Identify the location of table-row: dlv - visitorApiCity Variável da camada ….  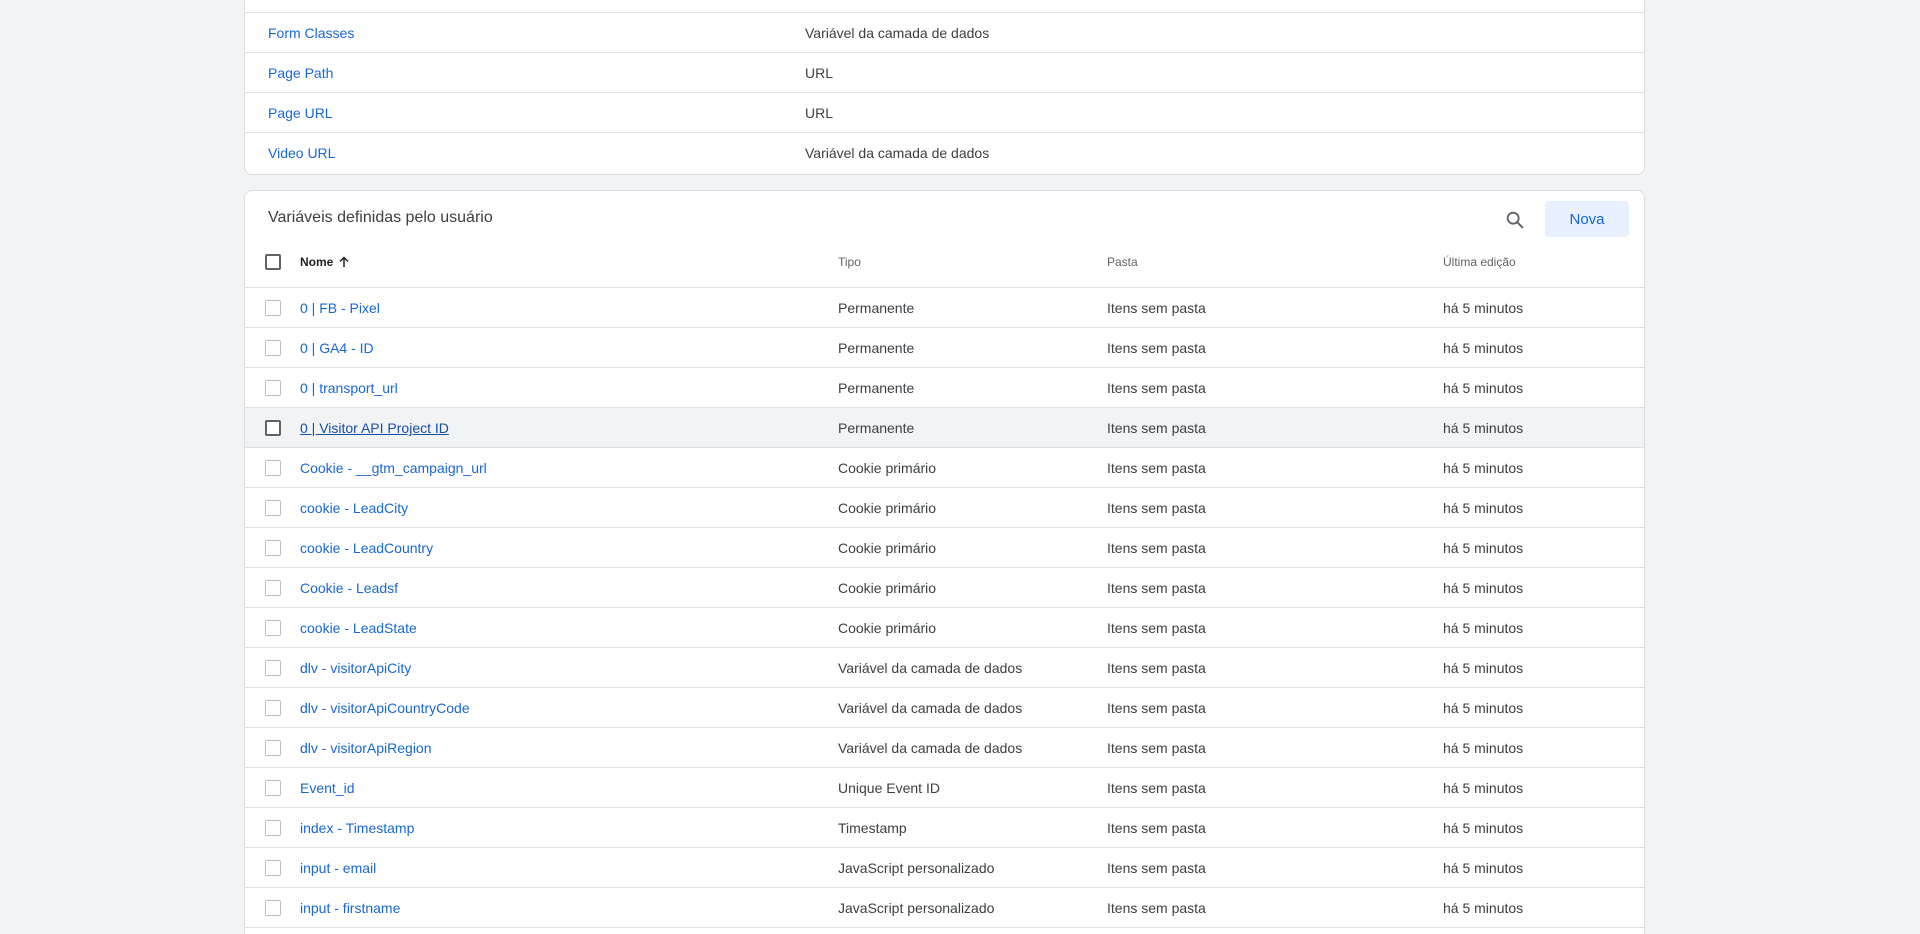
(944, 667).